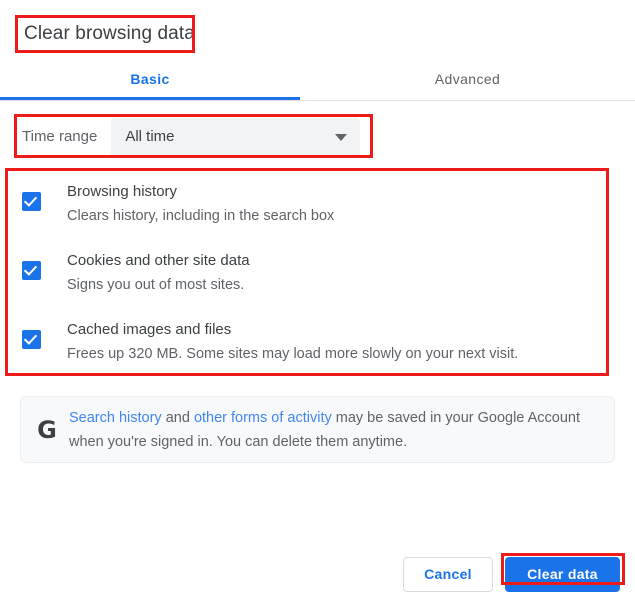 This screenshot has height=593, width=635. Describe the element at coordinates (263, 418) in the screenshot. I see `other-forms-activity-link: other forms of activity` at that location.